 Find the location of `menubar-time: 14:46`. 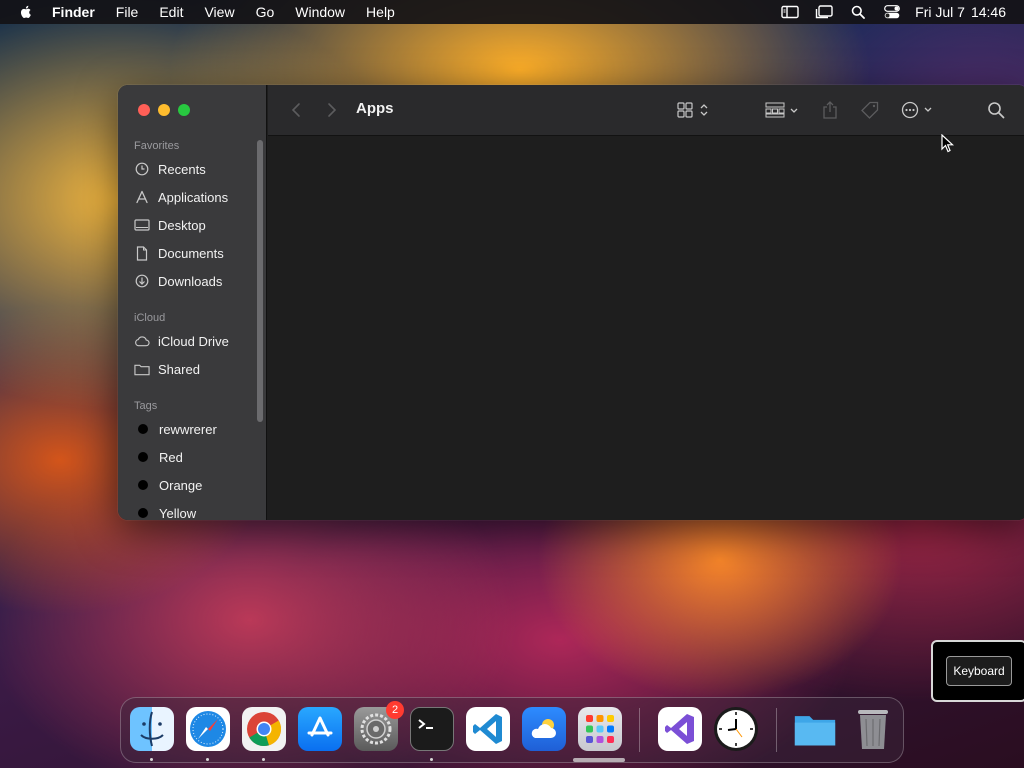

menubar-time: 14:46 is located at coordinates (988, 12).